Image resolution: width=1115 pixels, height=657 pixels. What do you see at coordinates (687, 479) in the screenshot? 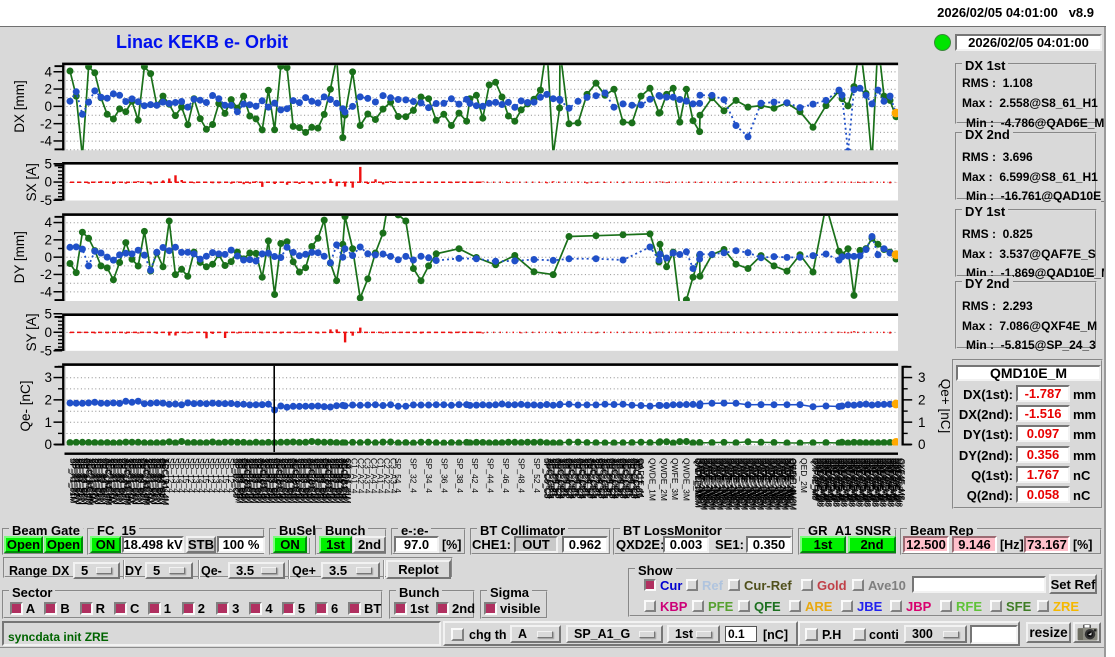
I see `svg-text: QWDE_3M` at bounding box center [687, 479].